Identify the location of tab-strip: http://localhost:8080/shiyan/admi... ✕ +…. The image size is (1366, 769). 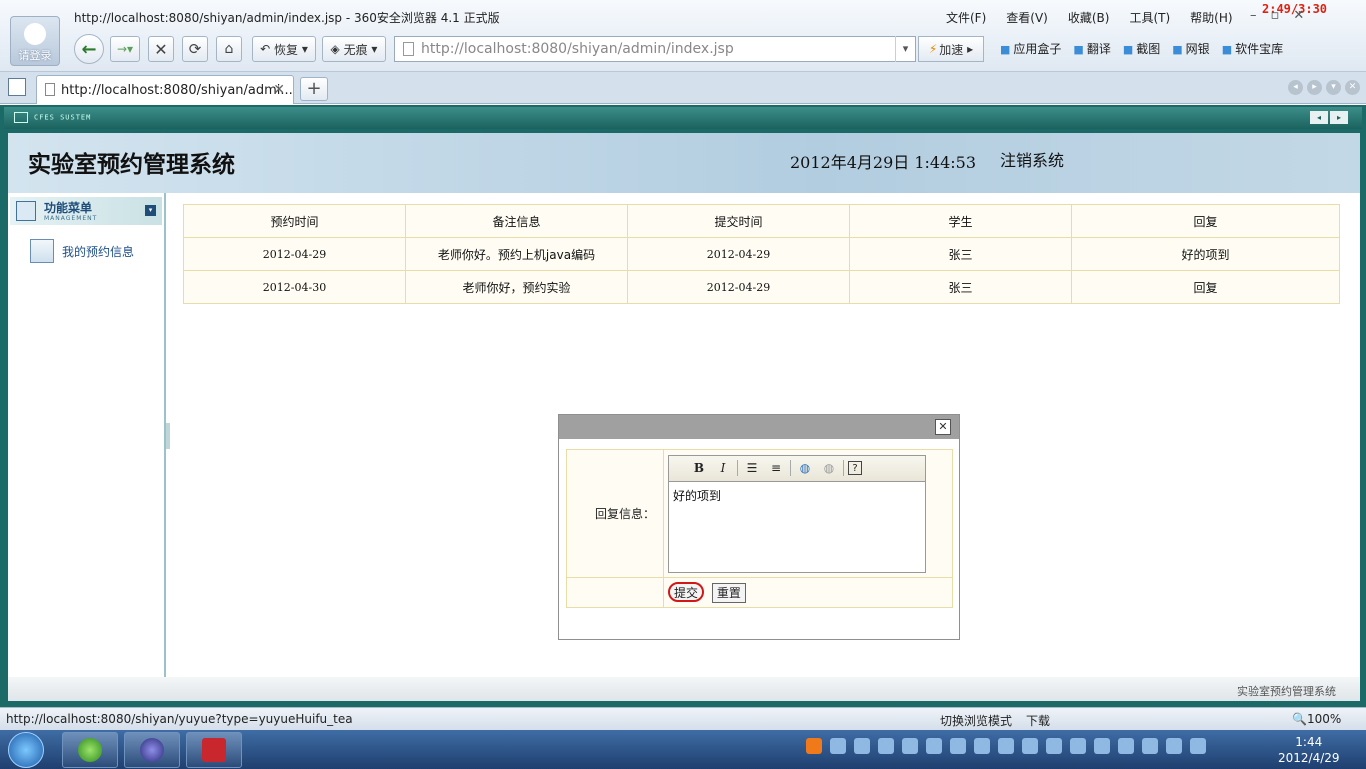
(683, 88).